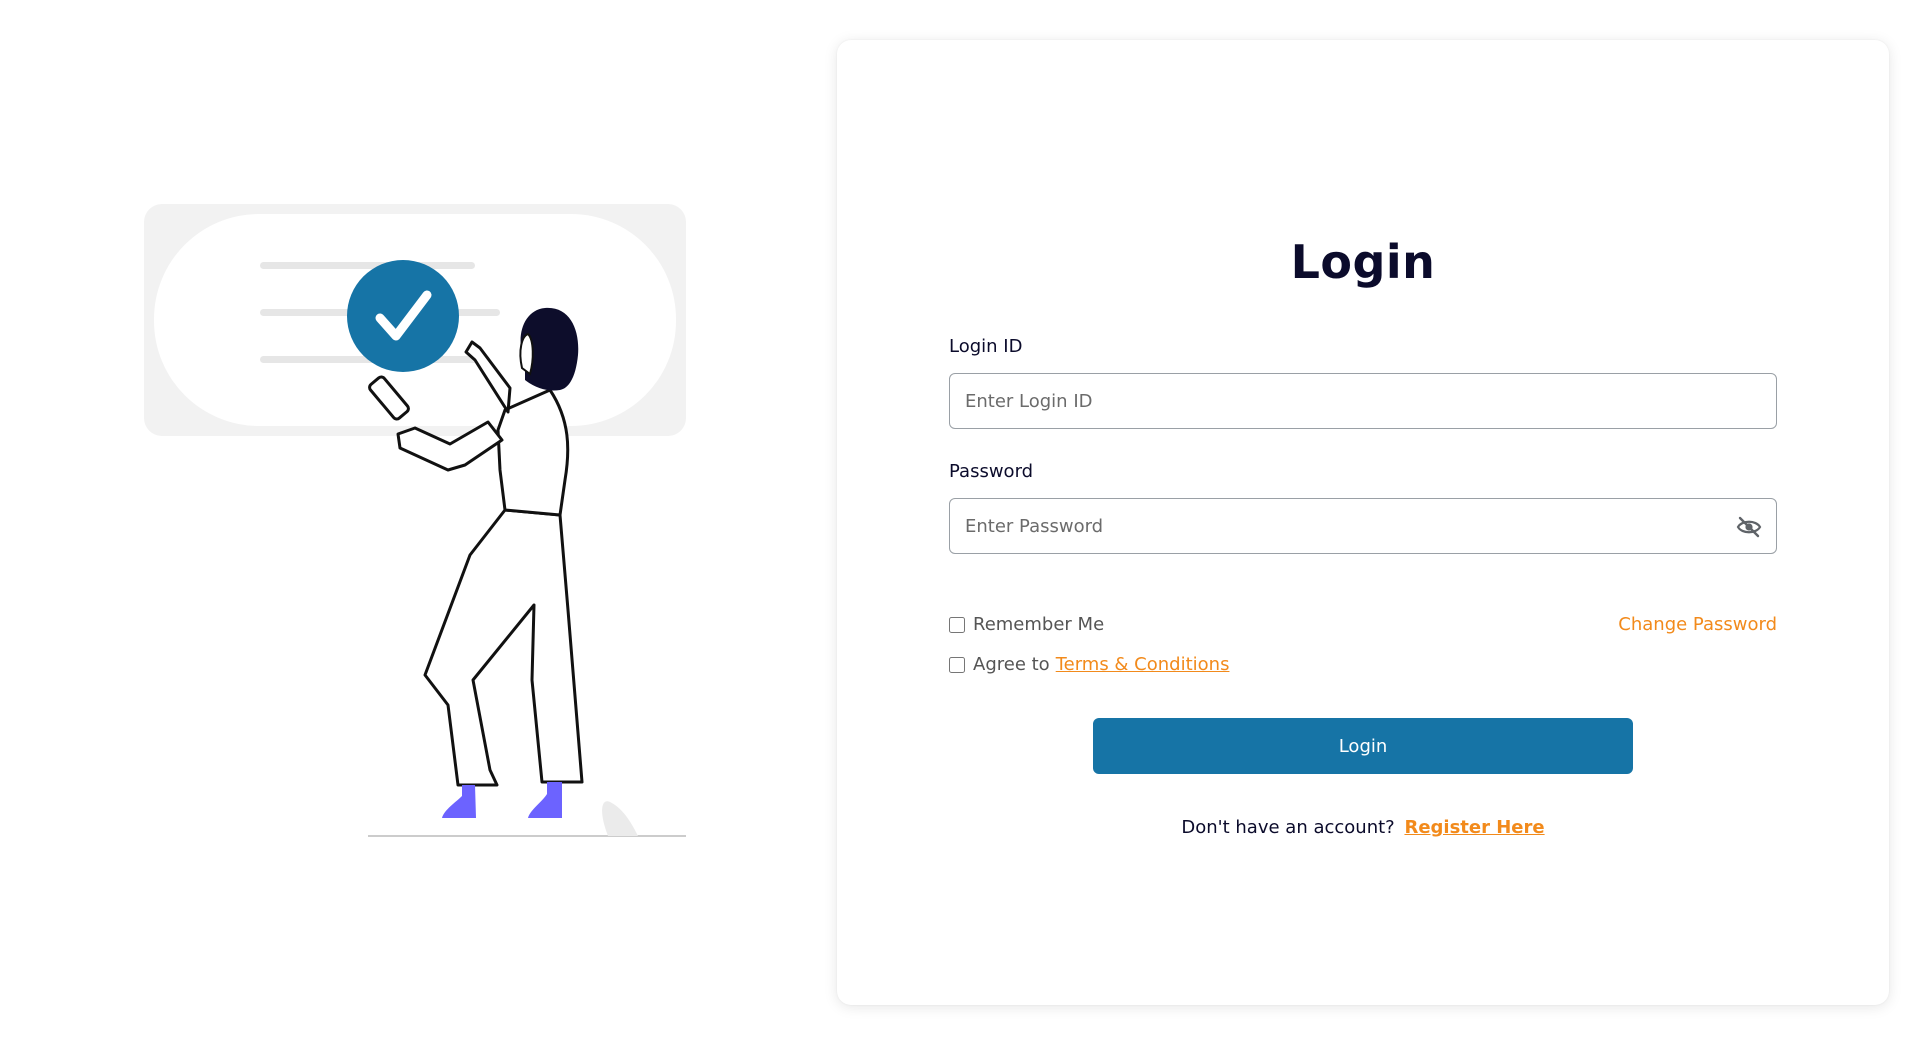  Describe the element at coordinates (957, 664) in the screenshot. I see `agree-terms-checkbox` at that location.